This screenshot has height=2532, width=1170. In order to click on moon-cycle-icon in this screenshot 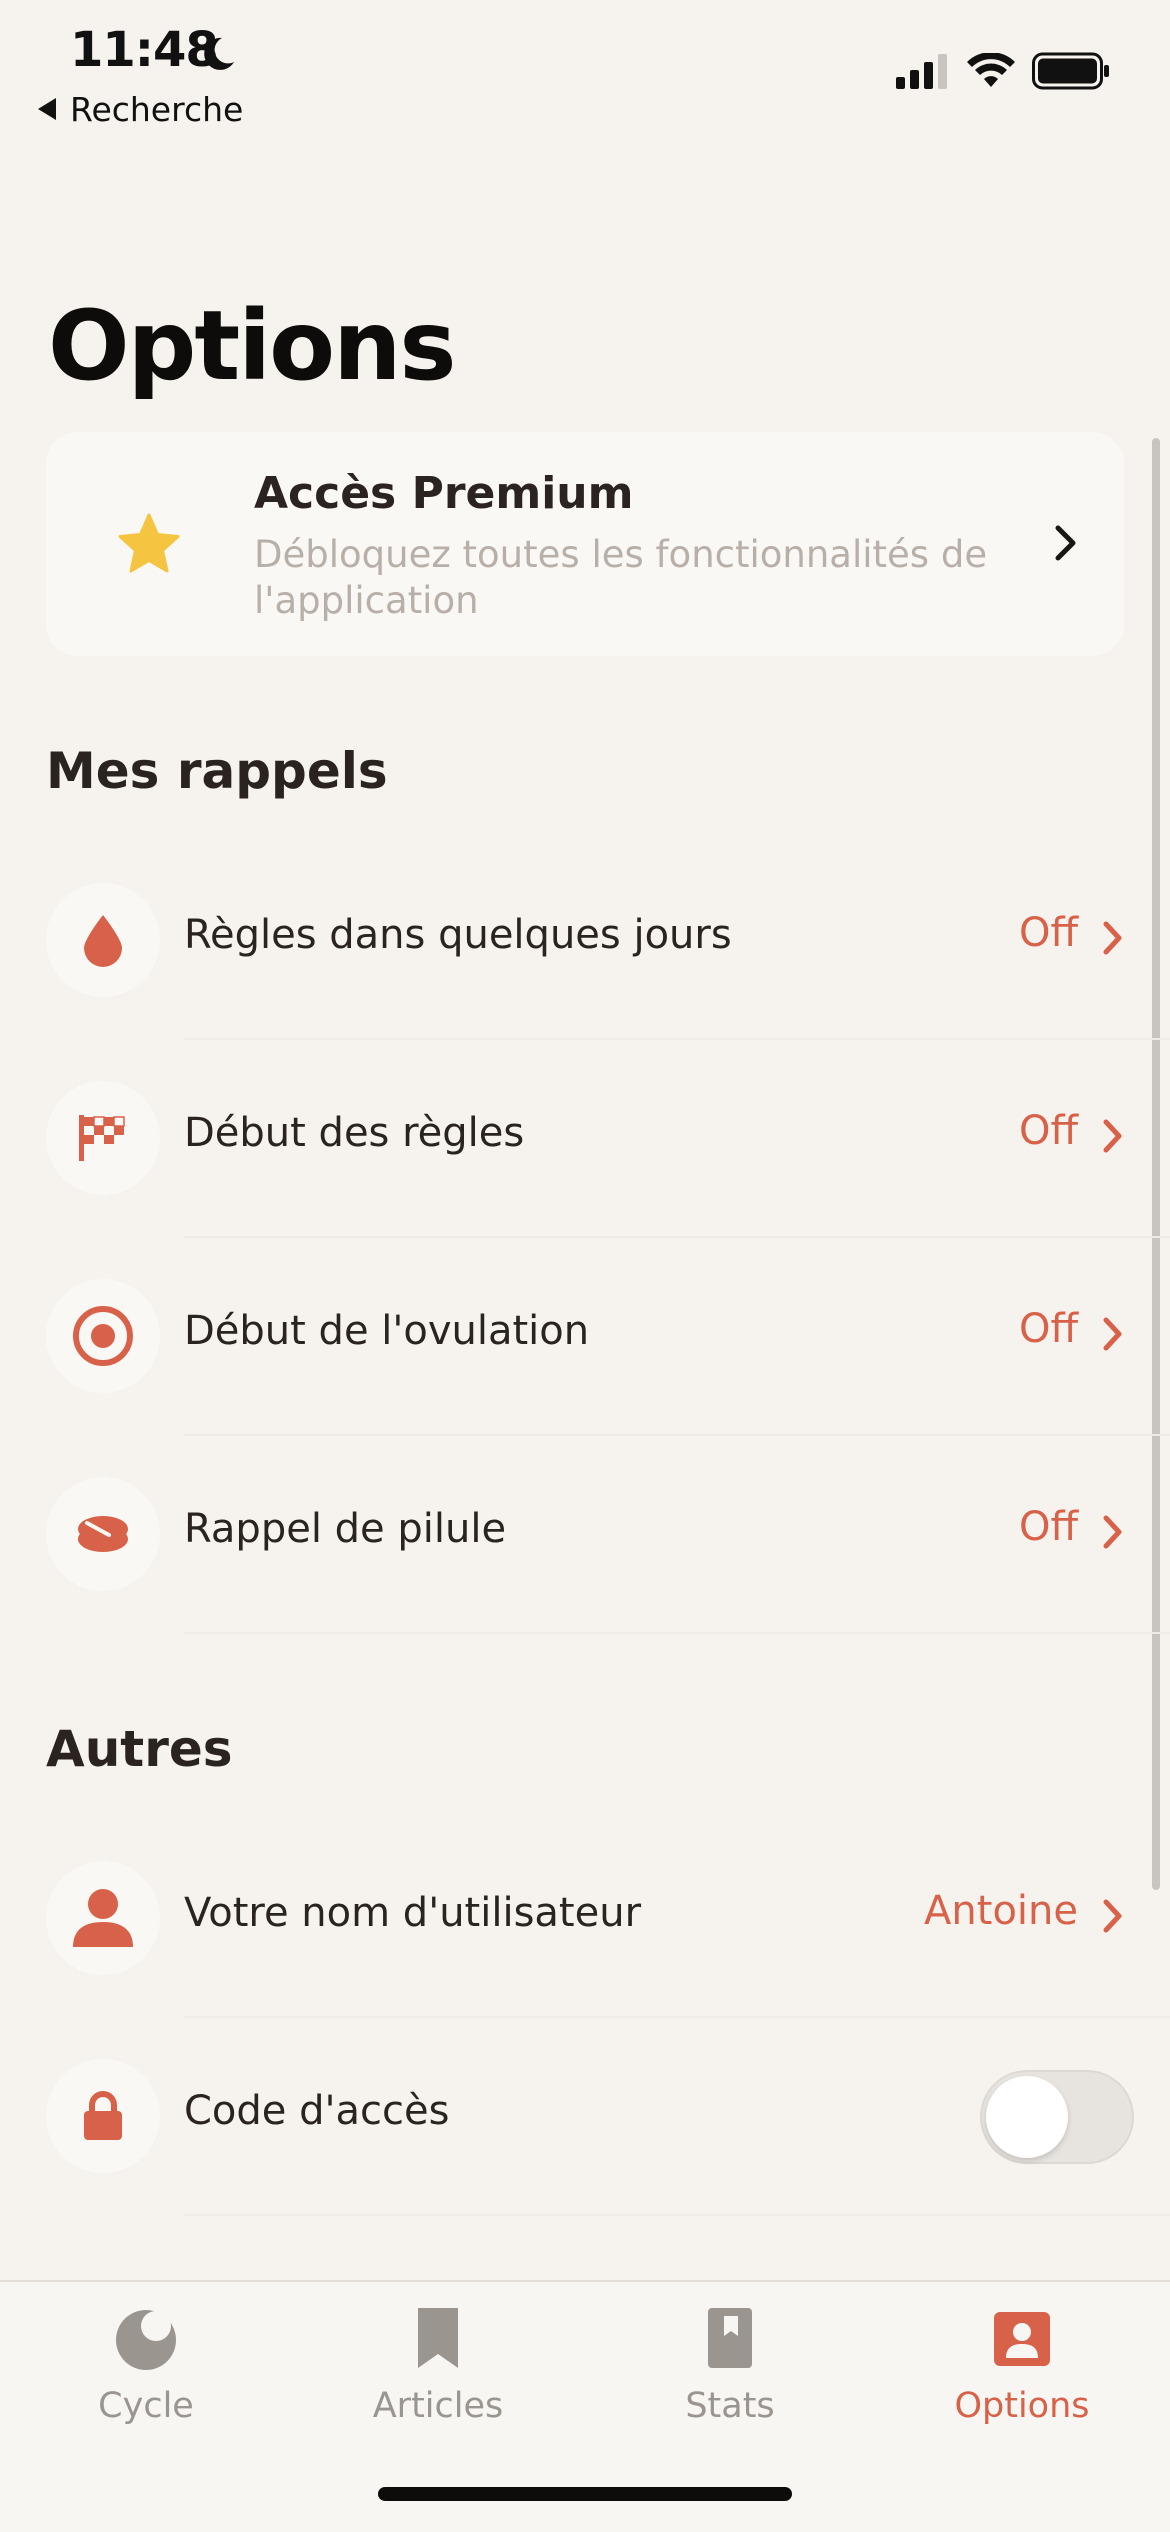, I will do `click(146, 2340)`.